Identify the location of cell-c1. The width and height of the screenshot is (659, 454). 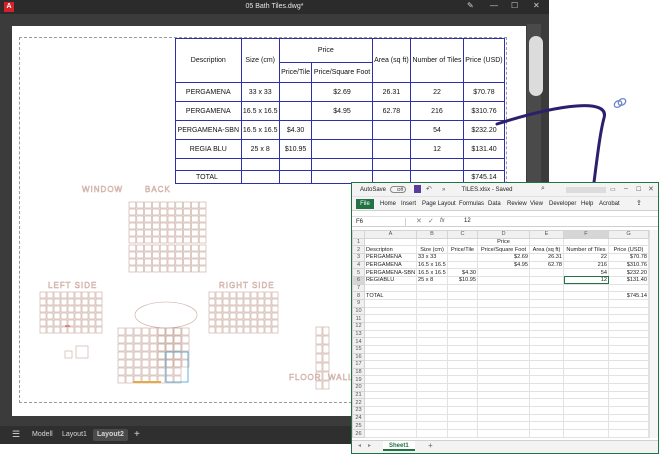
(462, 242).